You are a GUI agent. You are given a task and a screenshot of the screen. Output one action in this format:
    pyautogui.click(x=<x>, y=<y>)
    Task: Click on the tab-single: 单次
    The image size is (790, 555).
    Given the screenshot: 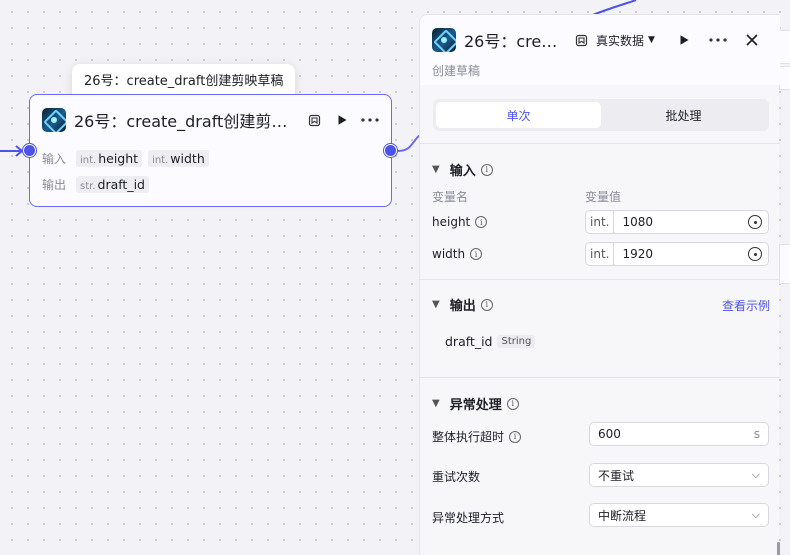 What is the action you would take?
    pyautogui.click(x=518, y=115)
    